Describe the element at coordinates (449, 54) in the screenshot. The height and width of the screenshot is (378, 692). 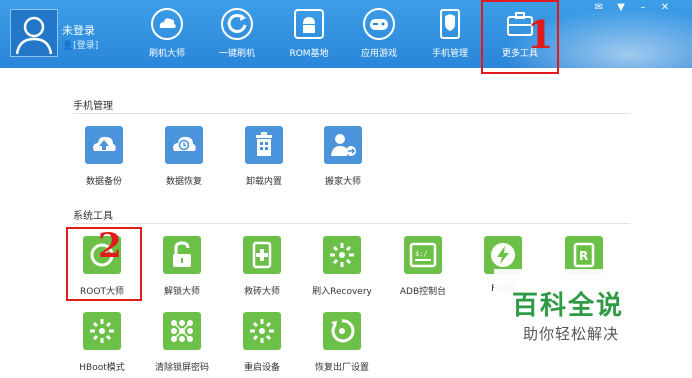
I see `nav-label: 手机管理` at that location.